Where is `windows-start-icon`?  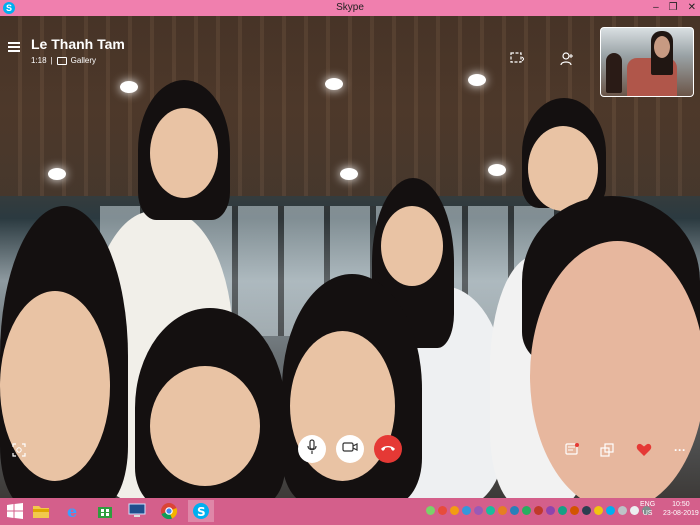 windows-start-icon is located at coordinates (15, 511).